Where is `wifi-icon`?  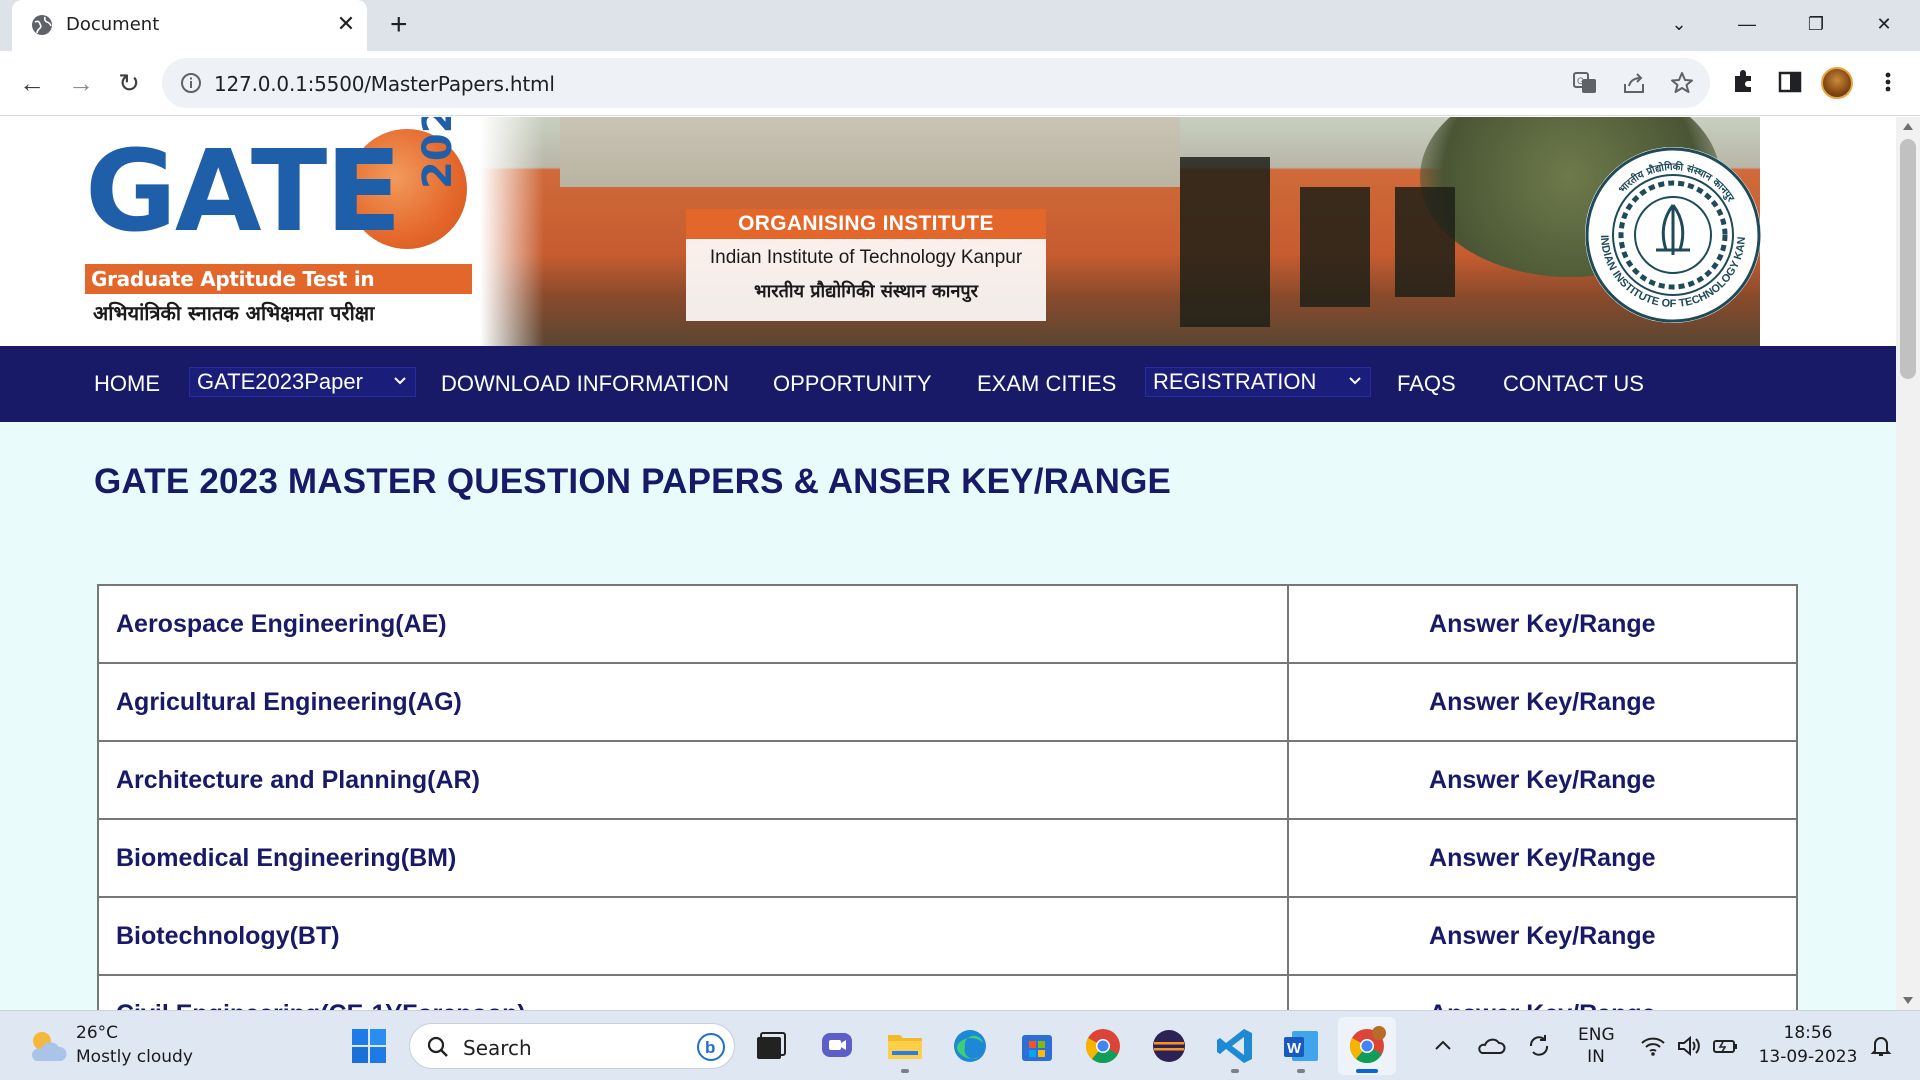 wifi-icon is located at coordinates (1653, 1046).